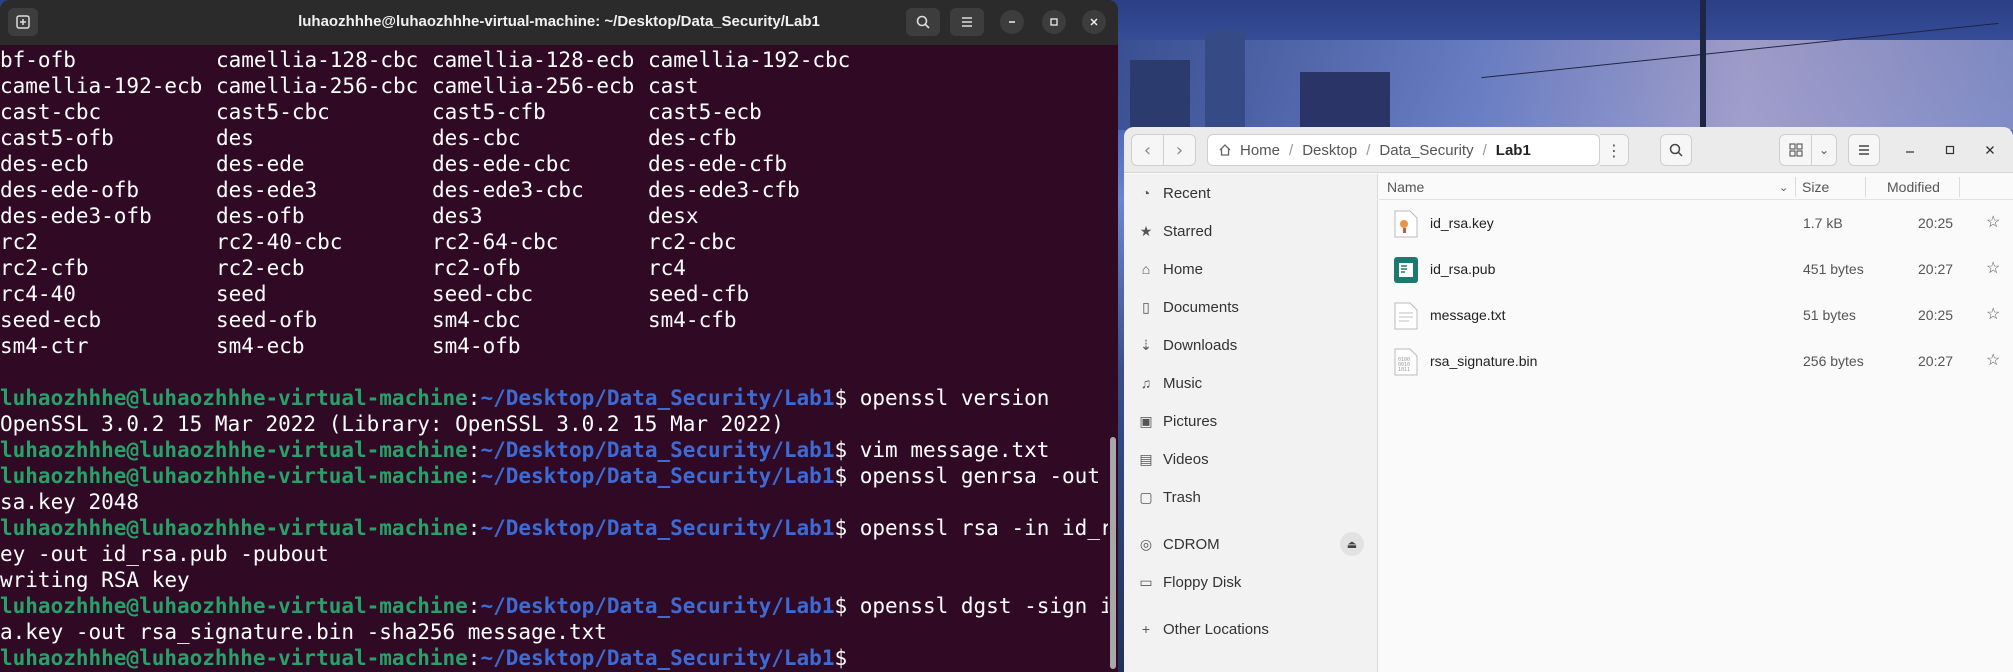 This screenshot has width=2013, height=672. What do you see at coordinates (267, 190) in the screenshot?
I see `cipher-name: des-ede3` at bounding box center [267, 190].